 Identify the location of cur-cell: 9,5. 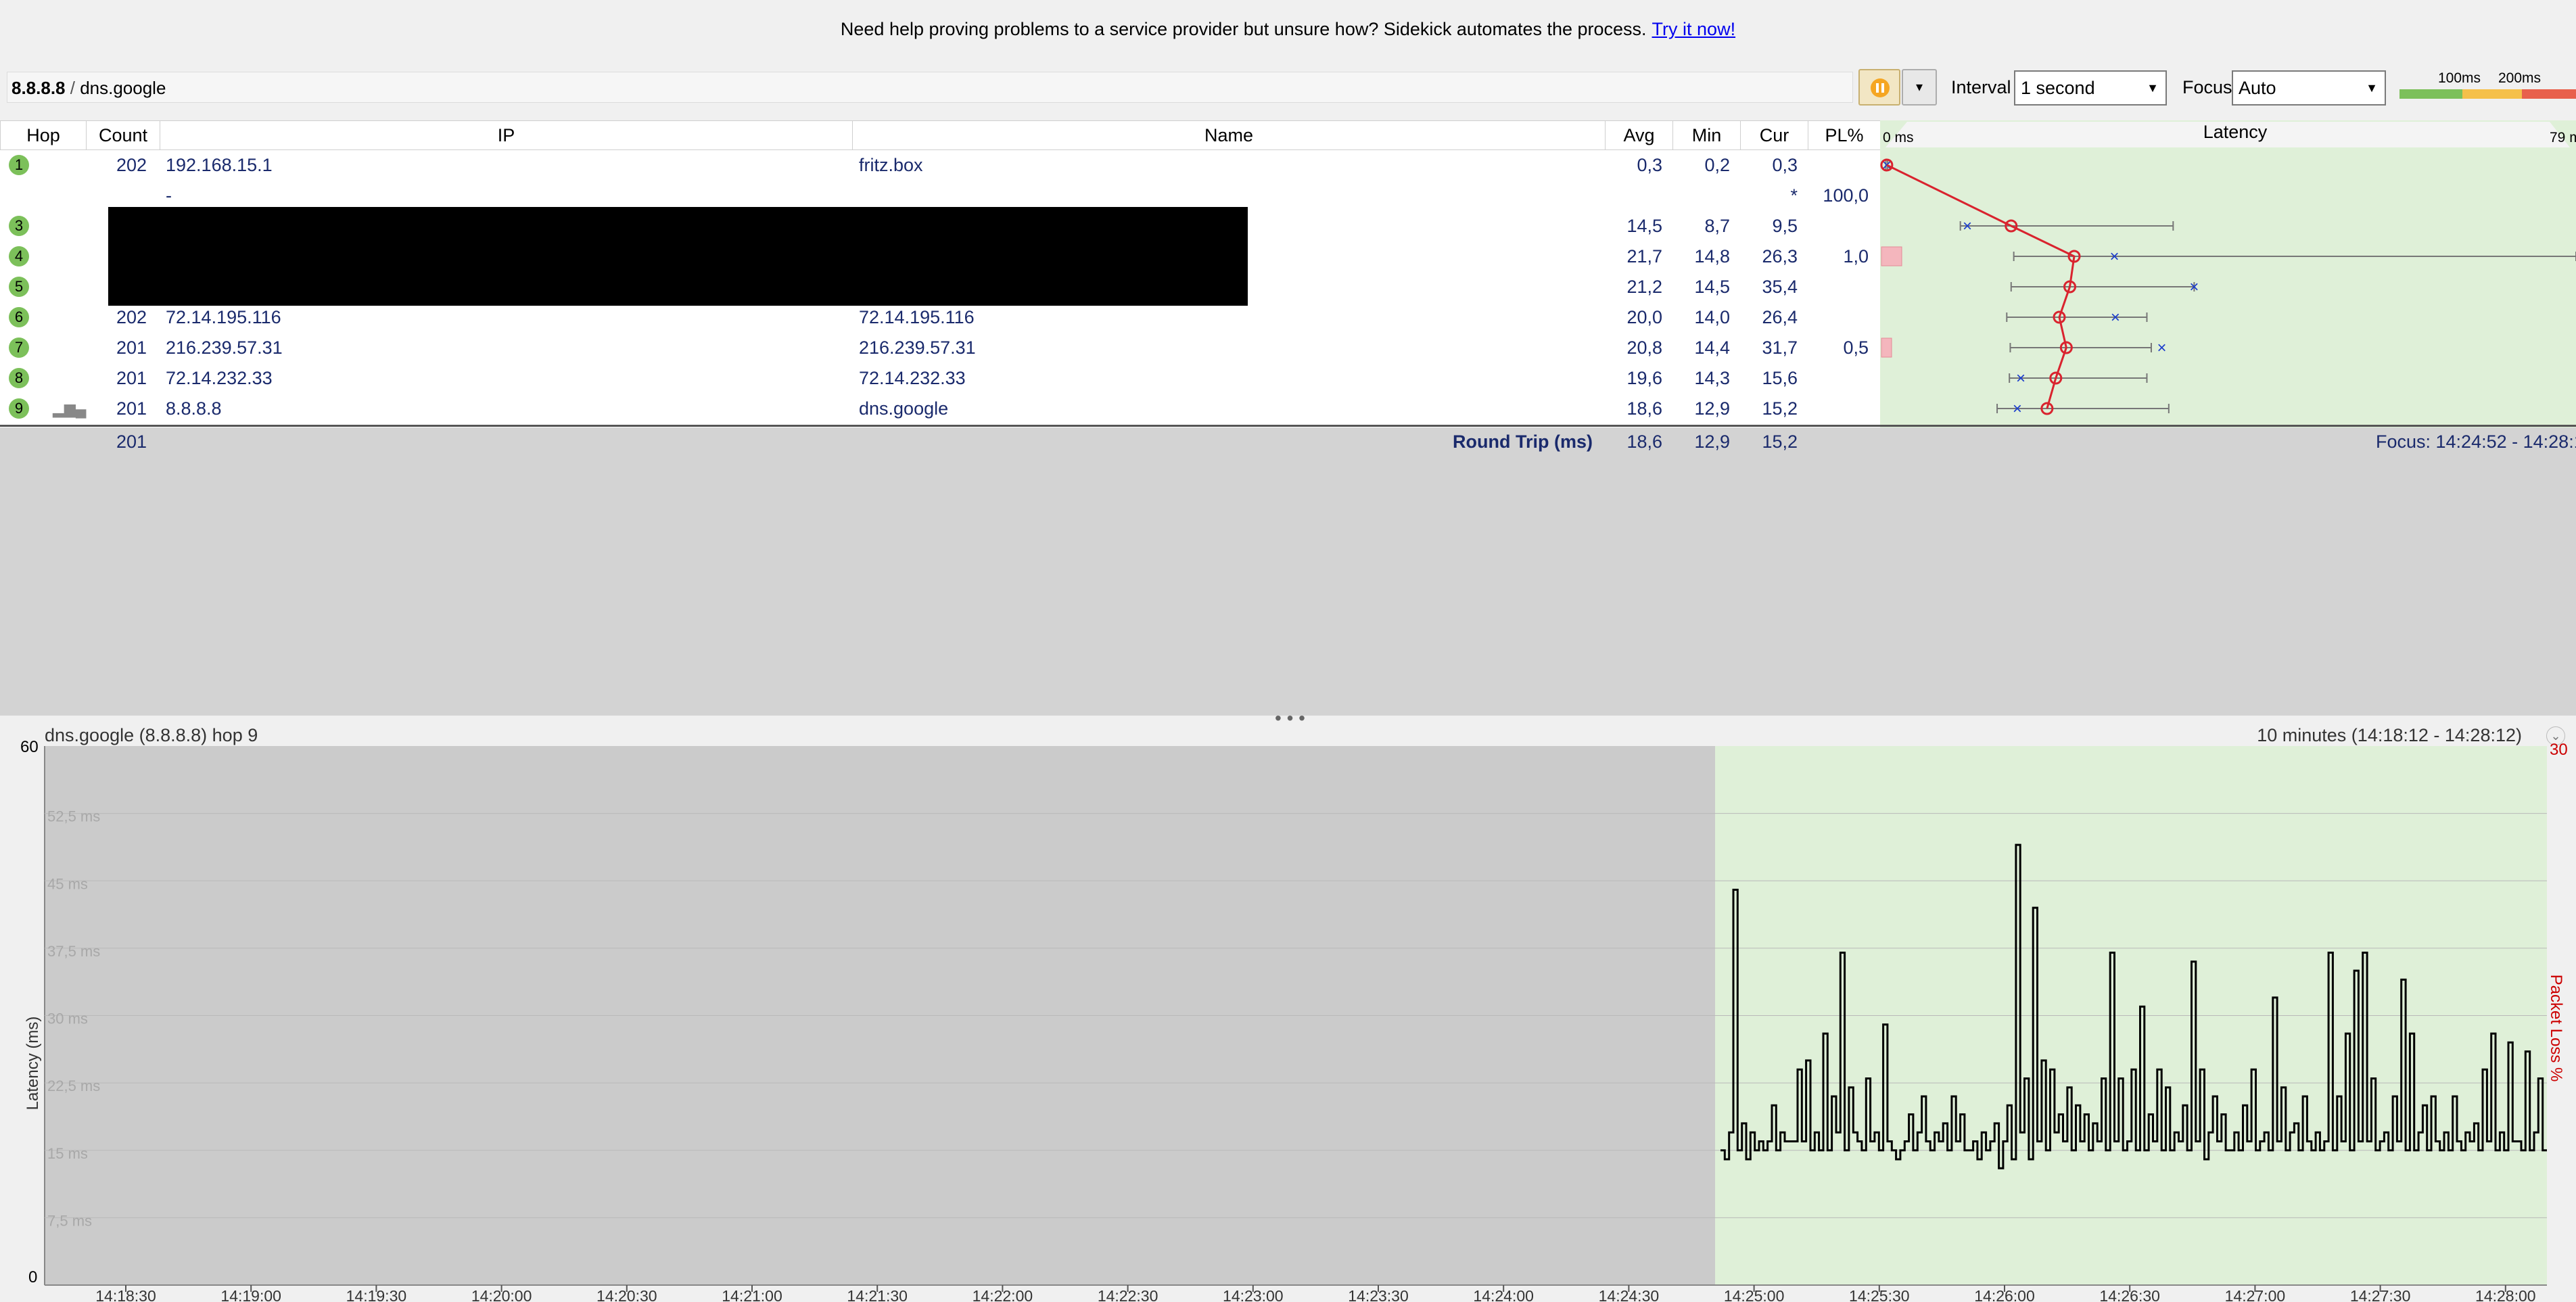
(1785, 226).